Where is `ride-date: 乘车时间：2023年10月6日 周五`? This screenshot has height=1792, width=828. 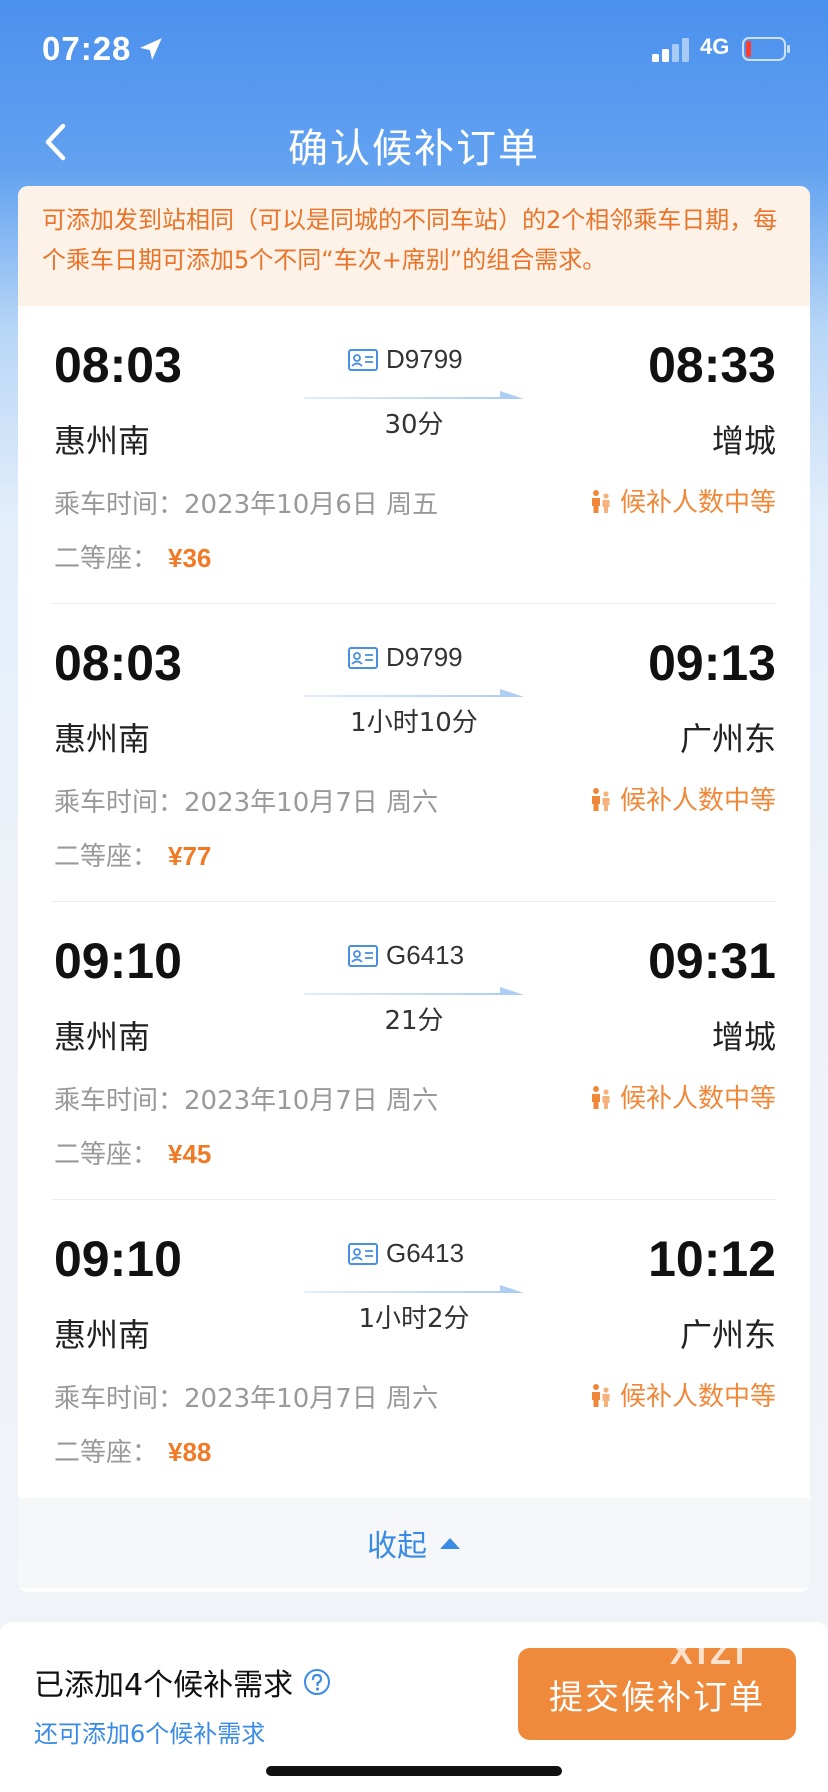 ride-date: 乘车时间：2023年10月6日 周五 is located at coordinates (246, 502).